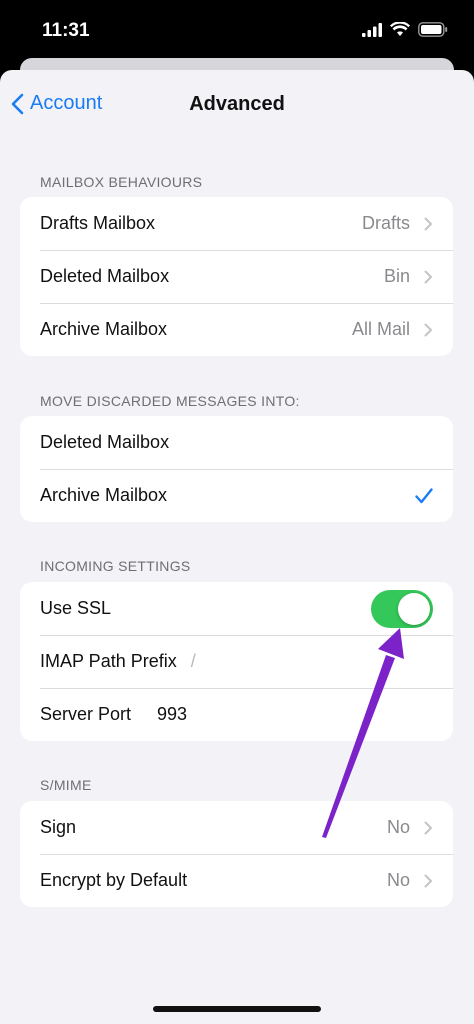 The width and height of the screenshot is (474, 1024). What do you see at coordinates (114, 880) in the screenshot?
I see `row-label: Encrypt by Default` at bounding box center [114, 880].